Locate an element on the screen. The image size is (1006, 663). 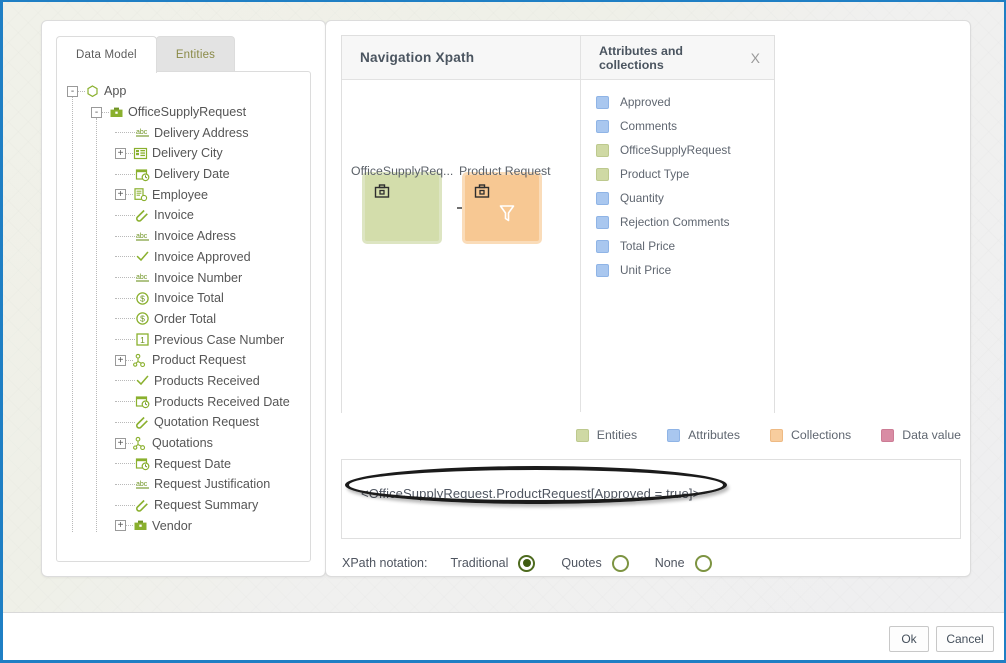
tree-item-product-request: + Product Request is located at coordinates (183, 360).